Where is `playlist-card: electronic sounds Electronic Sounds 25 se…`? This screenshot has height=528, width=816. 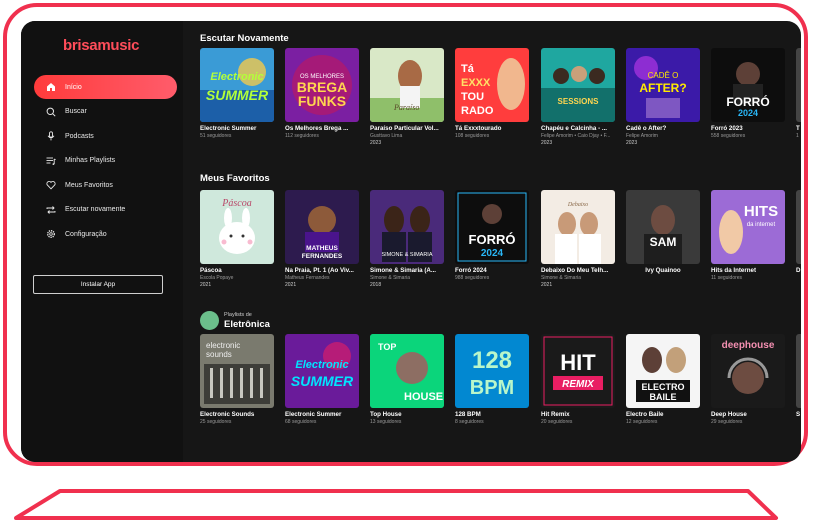 playlist-card: electronic sounds Electronic Sounds 25 se… is located at coordinates (237, 379).